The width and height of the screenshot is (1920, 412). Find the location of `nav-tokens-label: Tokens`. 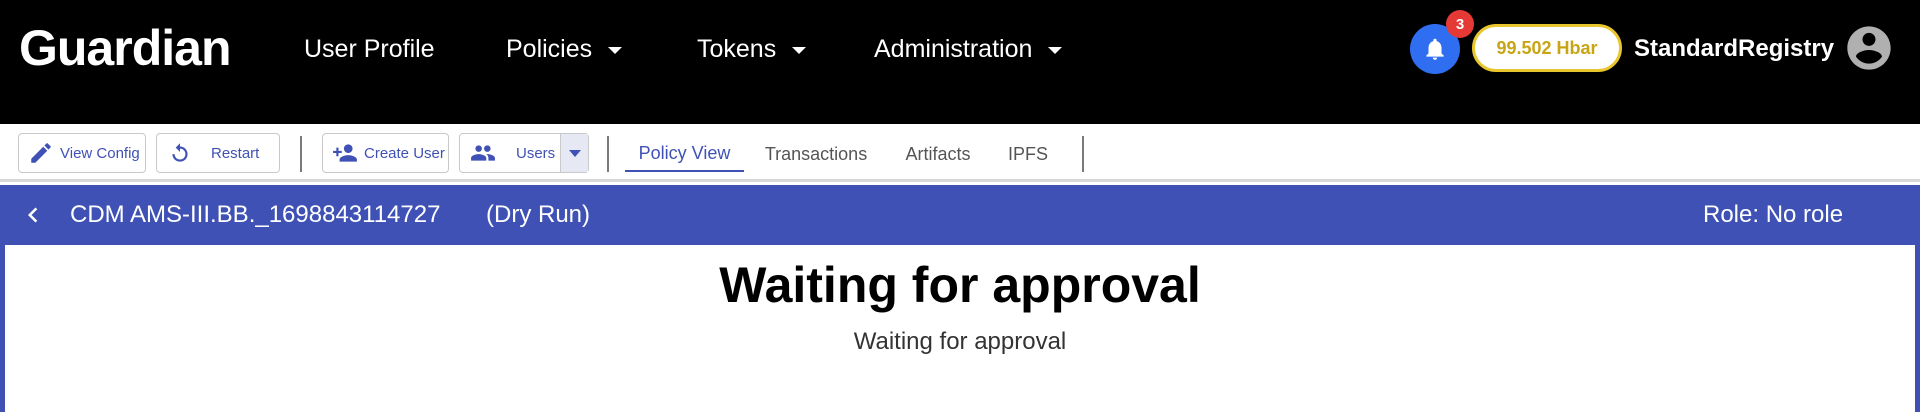

nav-tokens-label: Tokens is located at coordinates (737, 49).